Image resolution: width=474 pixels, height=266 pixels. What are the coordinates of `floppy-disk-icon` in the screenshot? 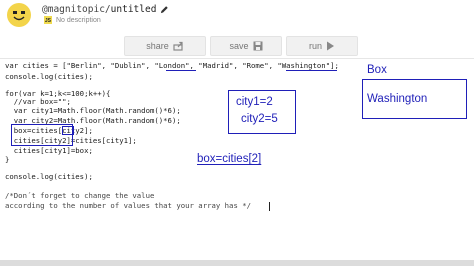 It's located at (257, 46).